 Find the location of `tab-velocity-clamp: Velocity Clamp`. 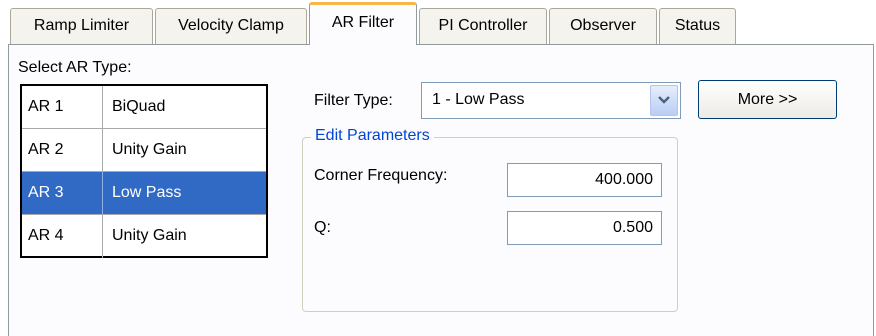

tab-velocity-clamp: Velocity Clamp is located at coordinates (231, 26).